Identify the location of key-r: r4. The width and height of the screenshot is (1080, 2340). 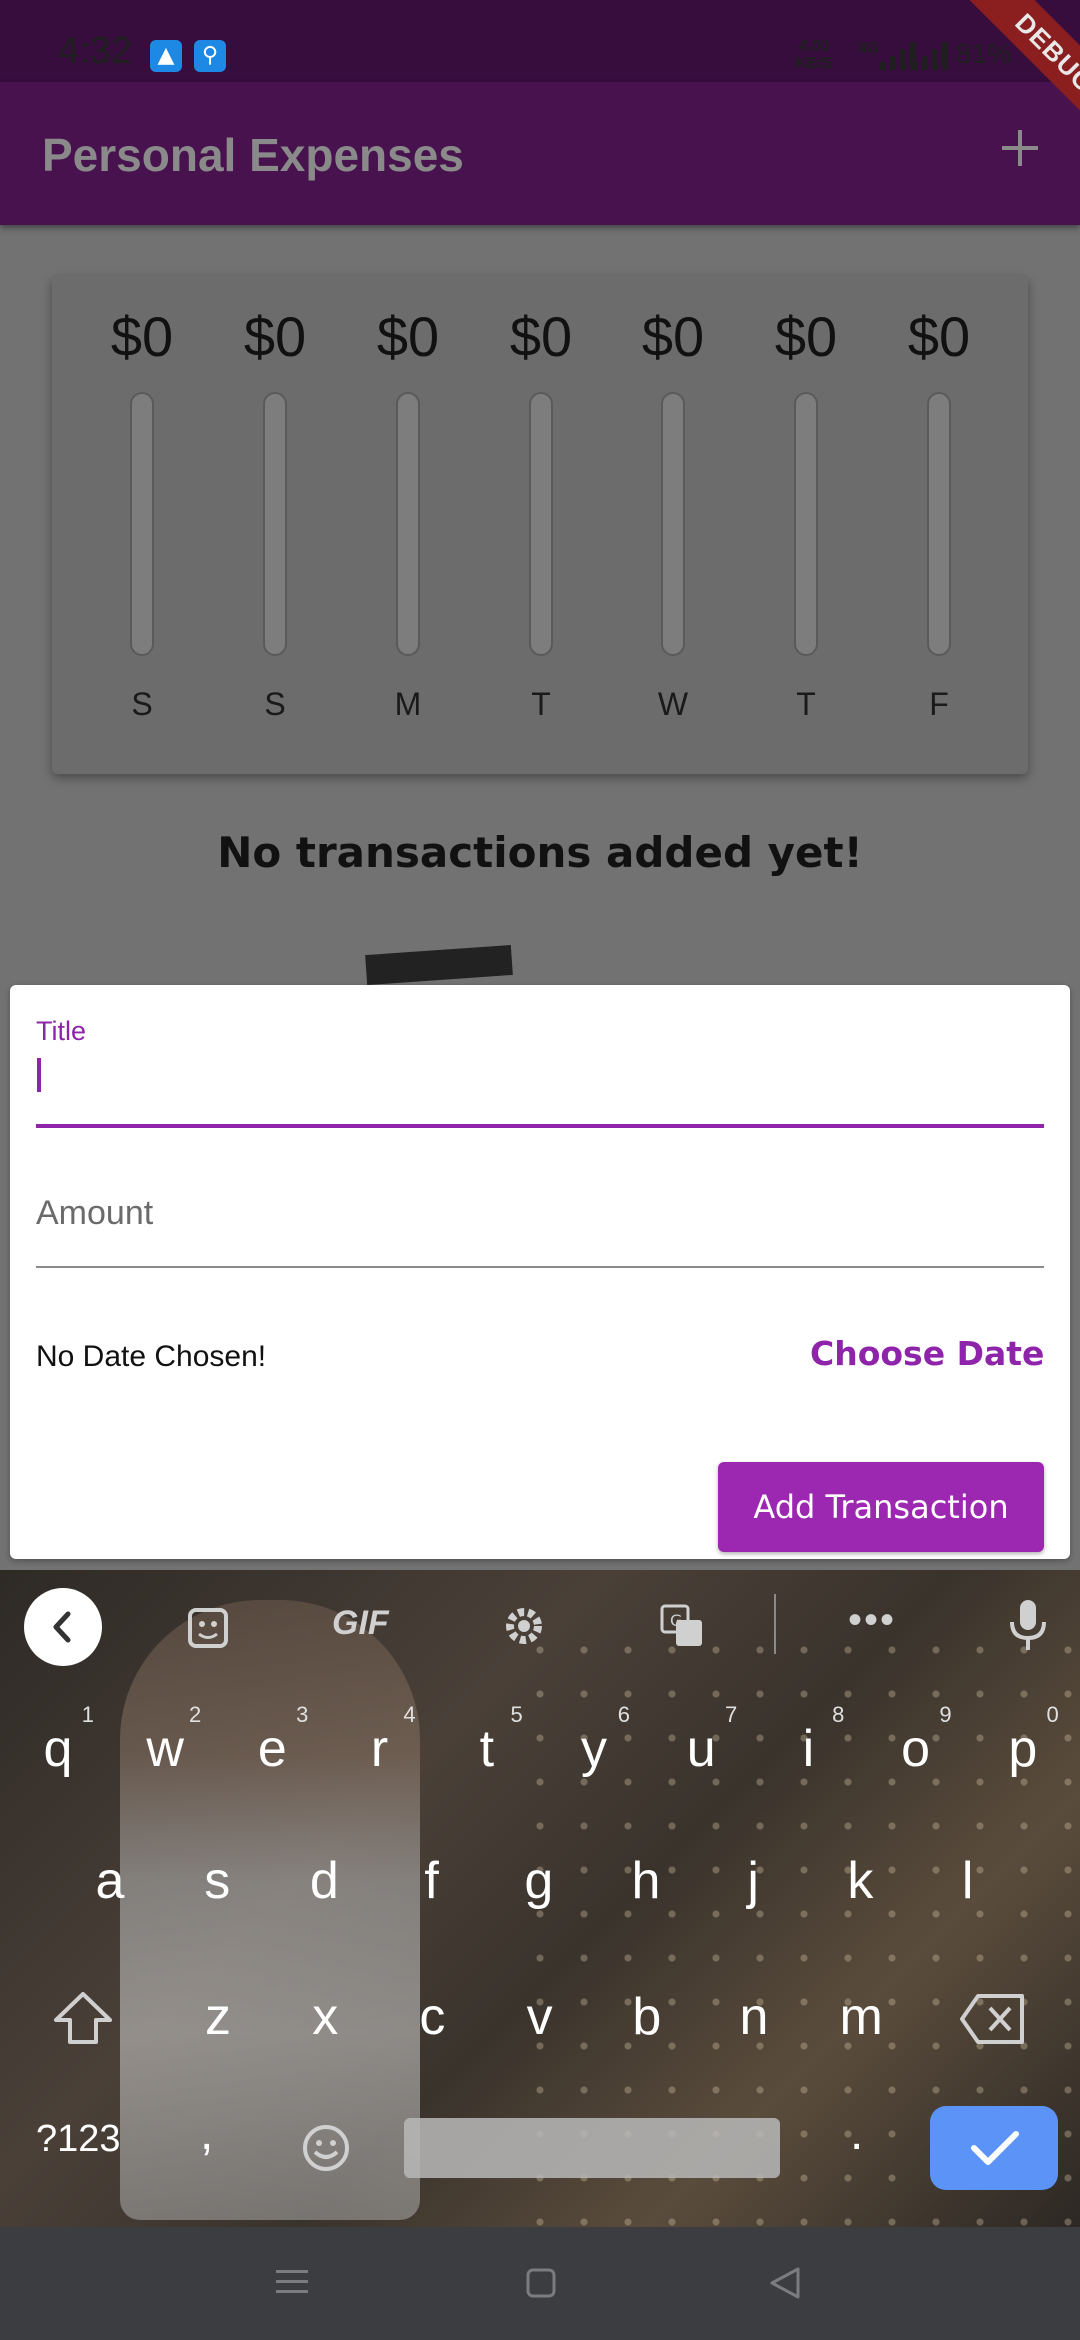
(380, 1749).